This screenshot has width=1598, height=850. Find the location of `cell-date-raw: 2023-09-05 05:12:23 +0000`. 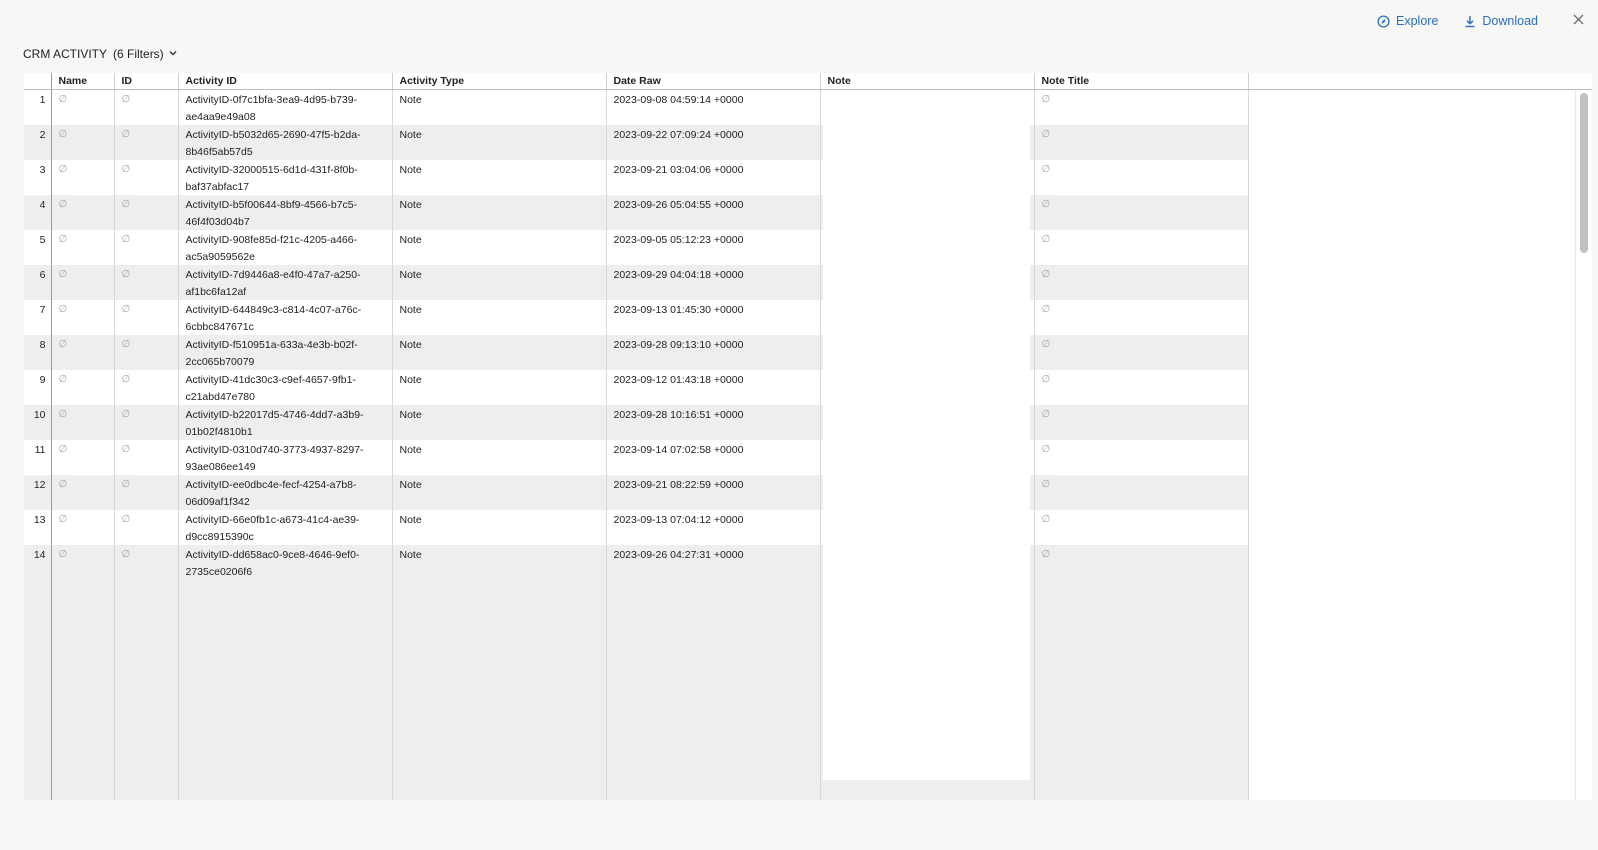

cell-date-raw: 2023-09-05 05:12:23 +0000 is located at coordinates (713, 247).